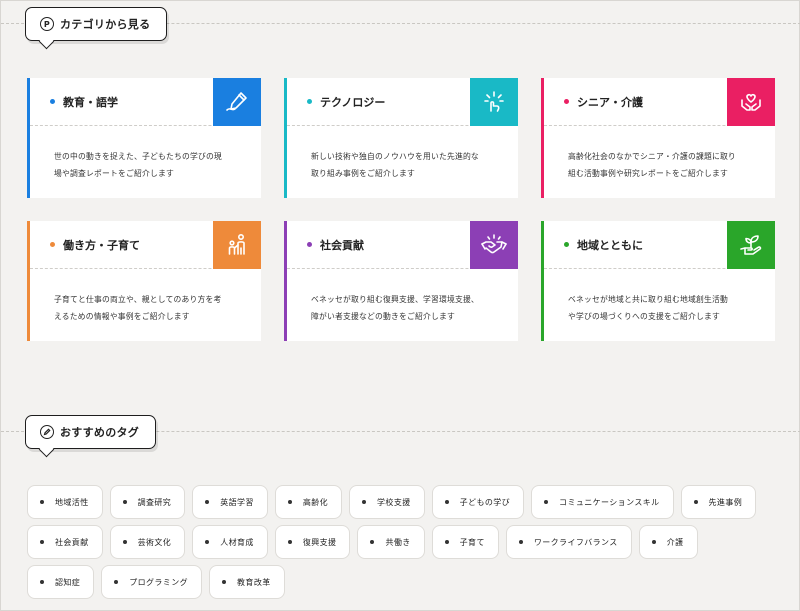 Image resolution: width=800 pixels, height=611 pixels. I want to click on tag-chip: 認知症, so click(61, 582).